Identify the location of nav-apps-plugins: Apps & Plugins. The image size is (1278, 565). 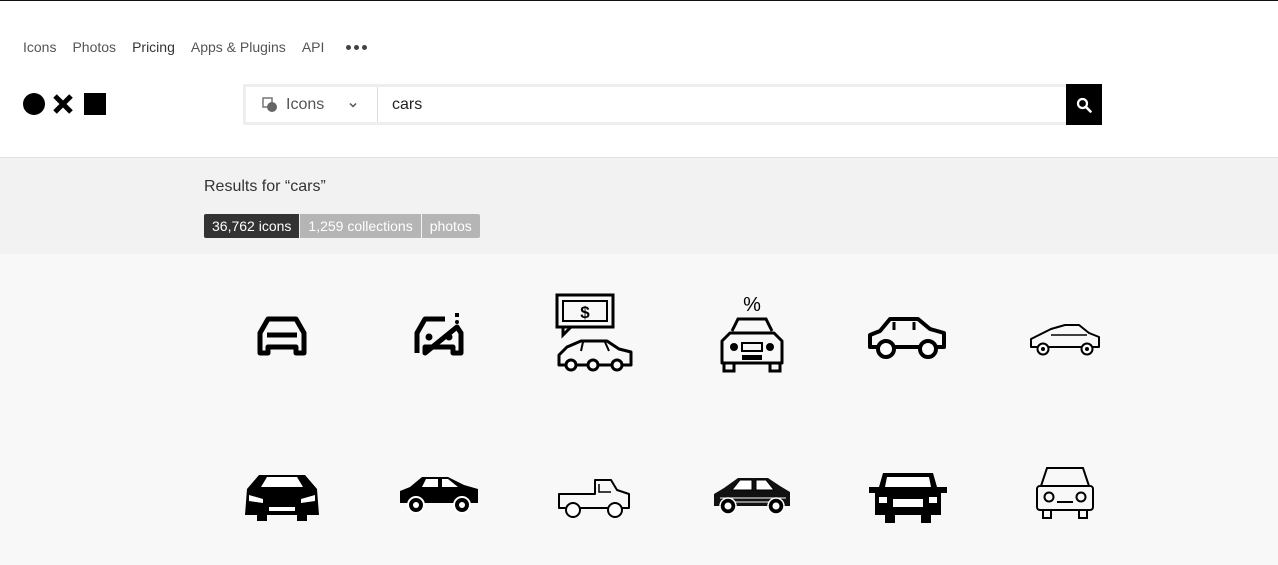
(238, 47).